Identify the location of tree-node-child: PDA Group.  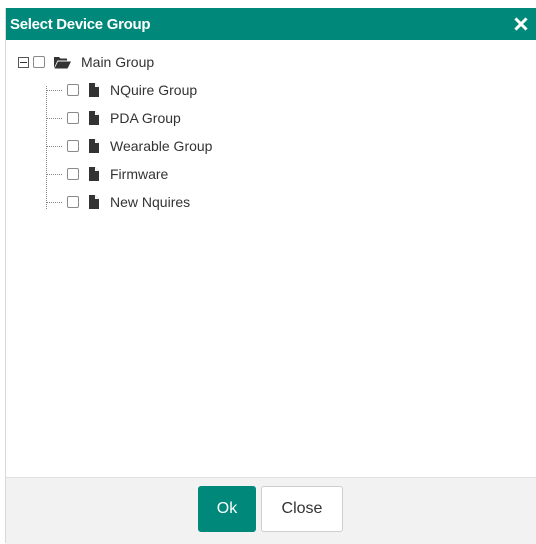
(124, 118).